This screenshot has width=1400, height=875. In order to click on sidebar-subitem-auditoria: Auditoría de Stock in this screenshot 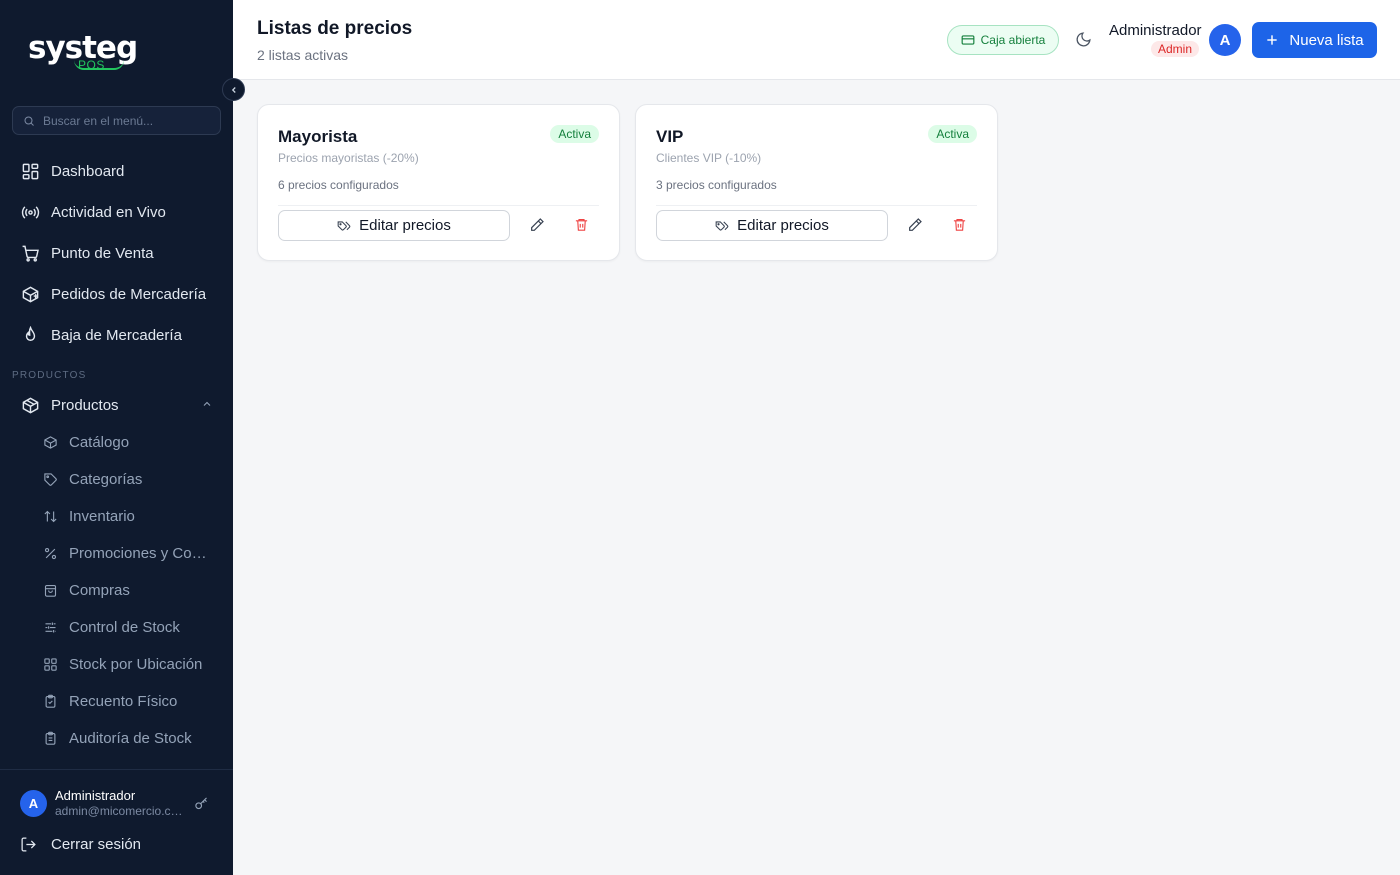, I will do `click(126, 738)`.